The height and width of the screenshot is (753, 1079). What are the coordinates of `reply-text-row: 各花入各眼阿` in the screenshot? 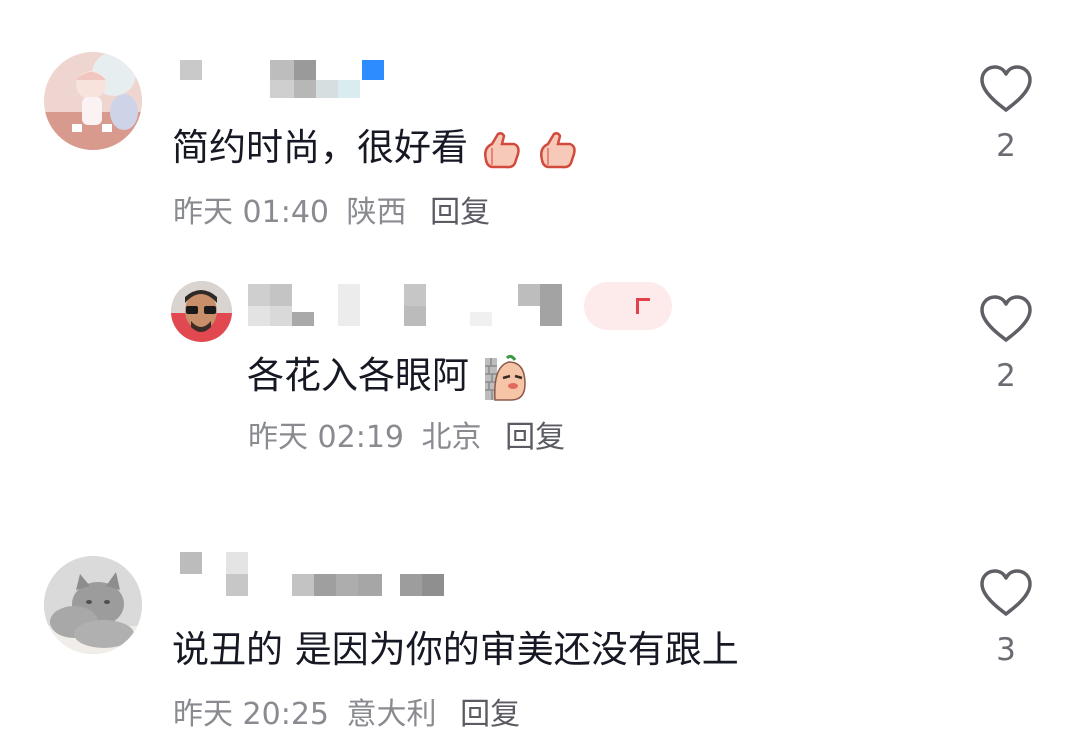 It's located at (388, 376).